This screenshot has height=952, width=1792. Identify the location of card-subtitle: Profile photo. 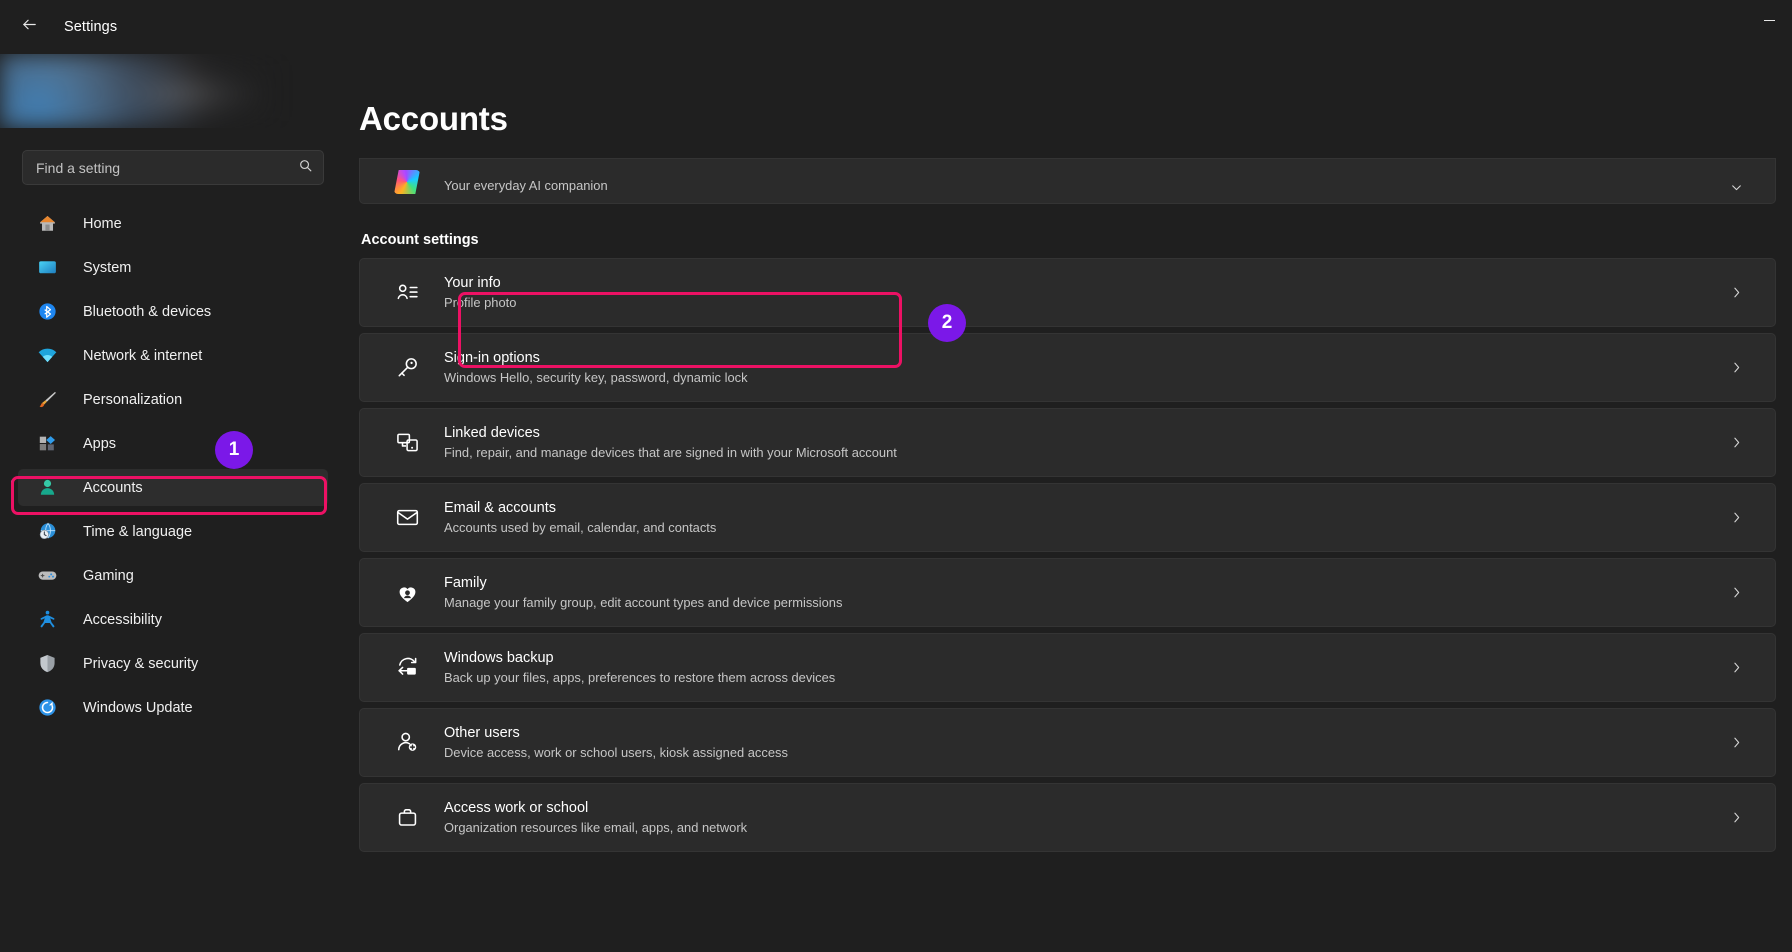
(480, 303).